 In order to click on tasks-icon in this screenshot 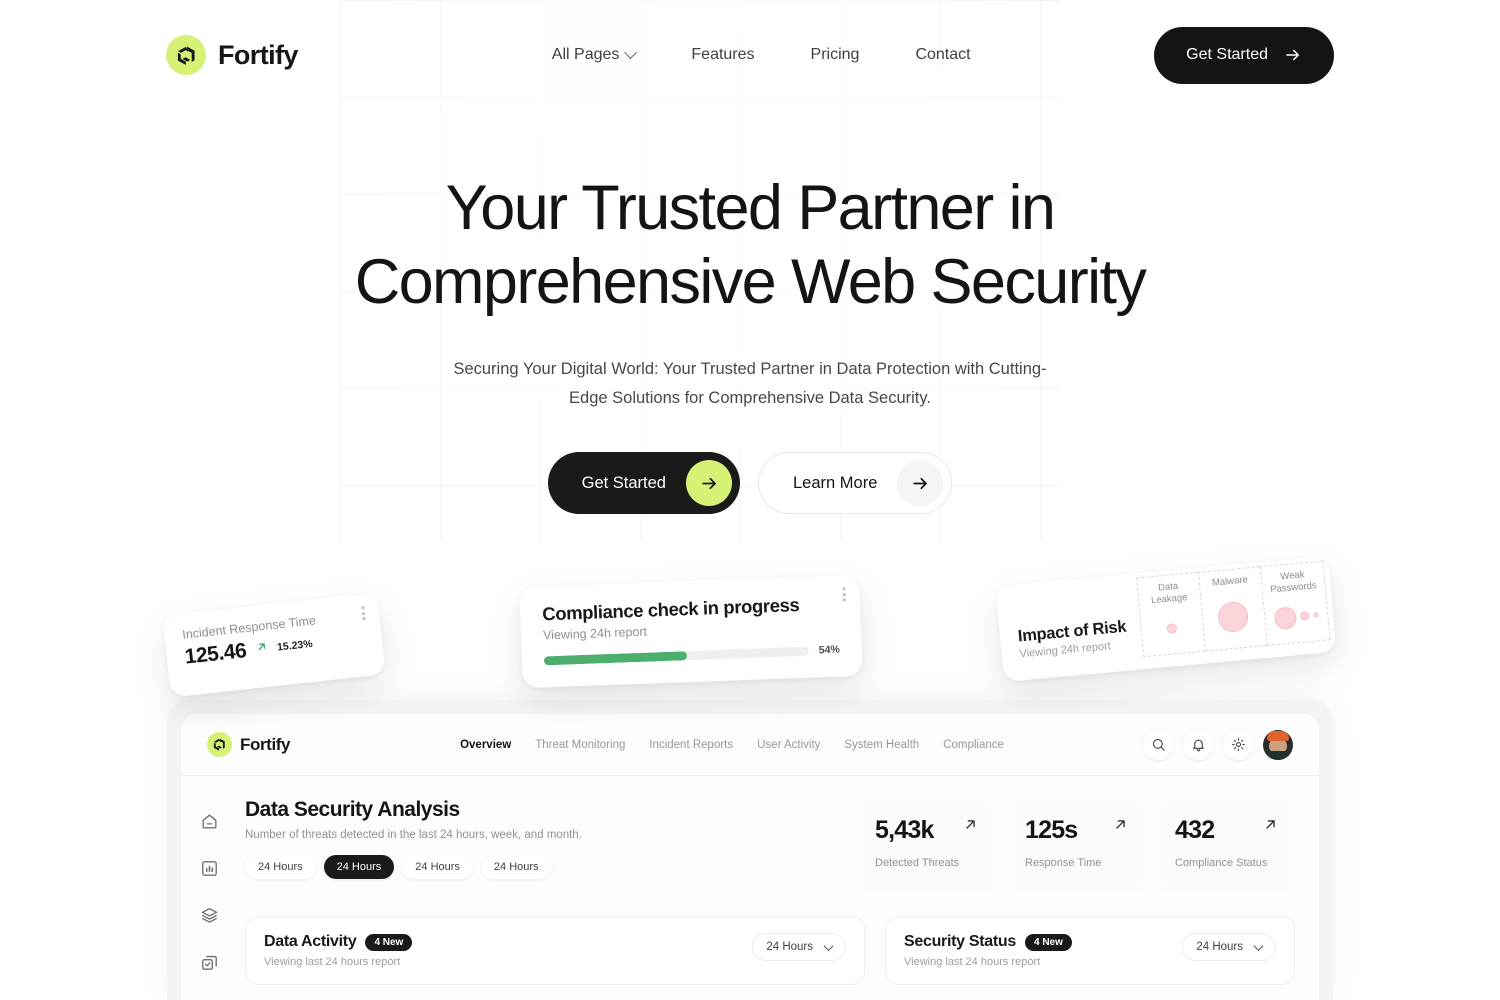, I will do `click(209, 962)`.